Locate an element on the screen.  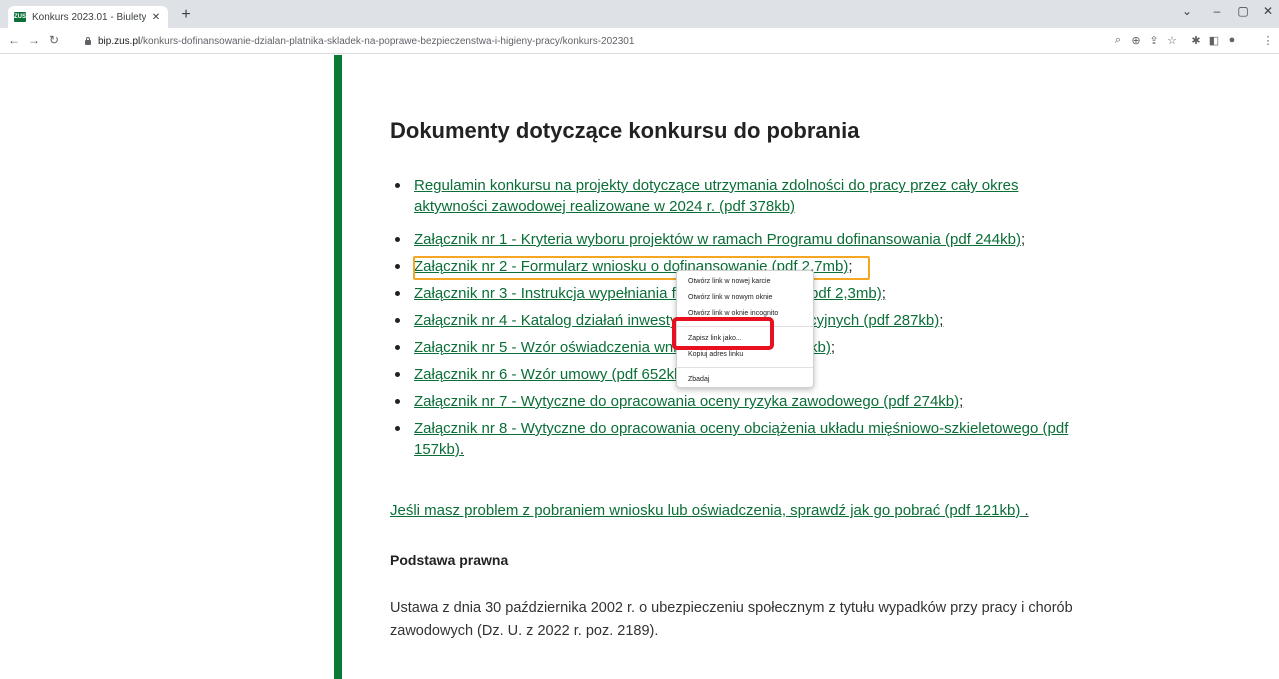
search-icon: ⌕ is located at coordinates (1118, 40).